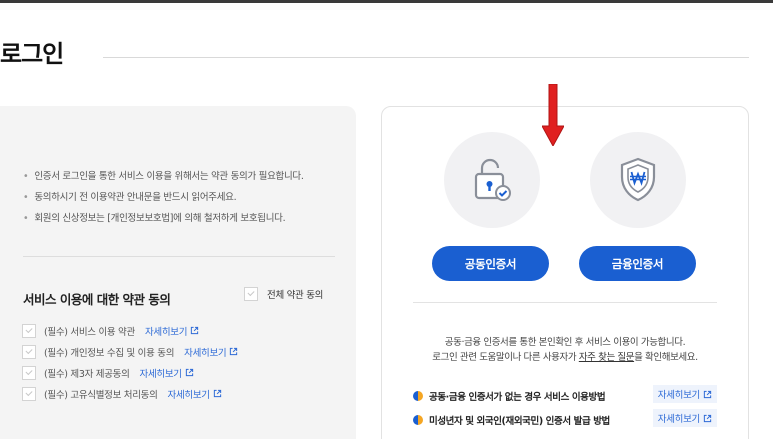 Image resolution: width=773 pixels, height=439 pixels. I want to click on agreement-title: 서비스 이용에 대한 약관 동의, so click(97, 299).